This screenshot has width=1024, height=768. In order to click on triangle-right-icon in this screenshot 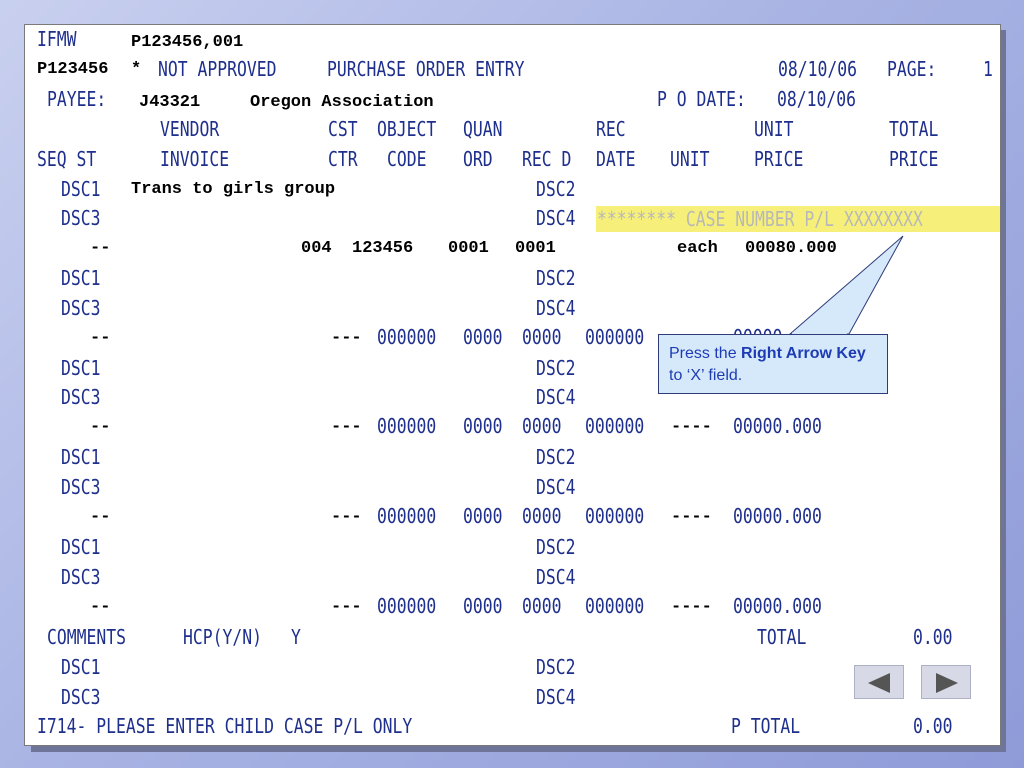, I will do `click(947, 683)`.